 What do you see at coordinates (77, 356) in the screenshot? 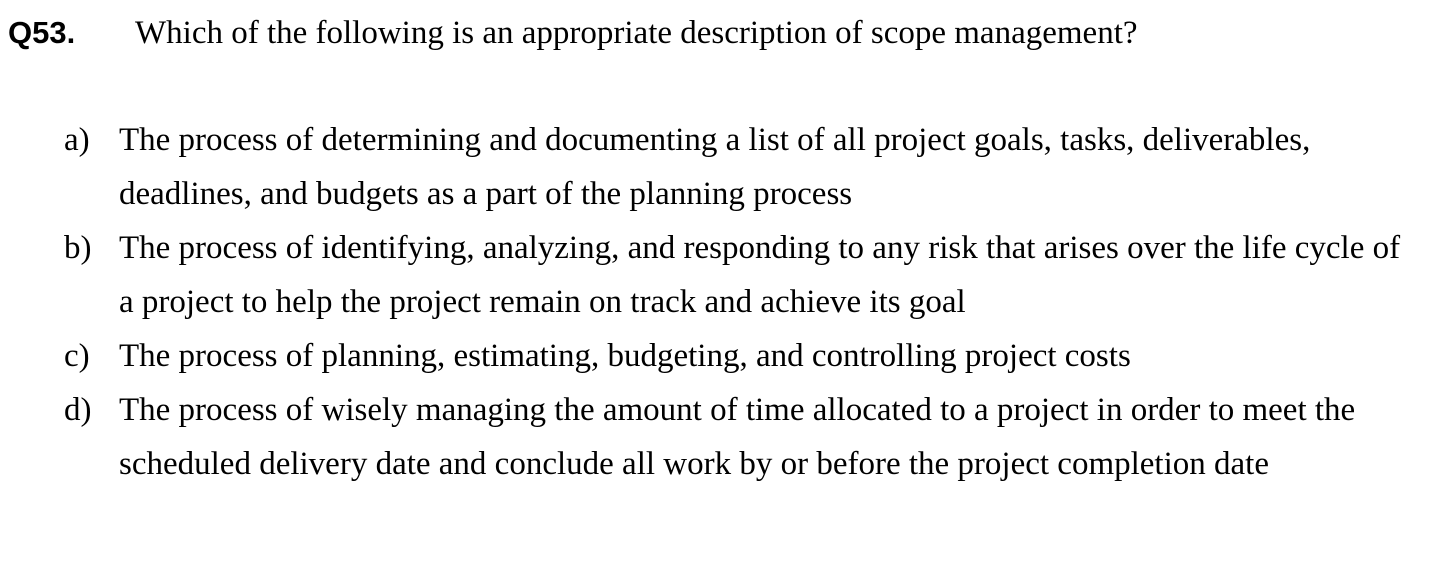
I see `option-letter: c)` at bounding box center [77, 356].